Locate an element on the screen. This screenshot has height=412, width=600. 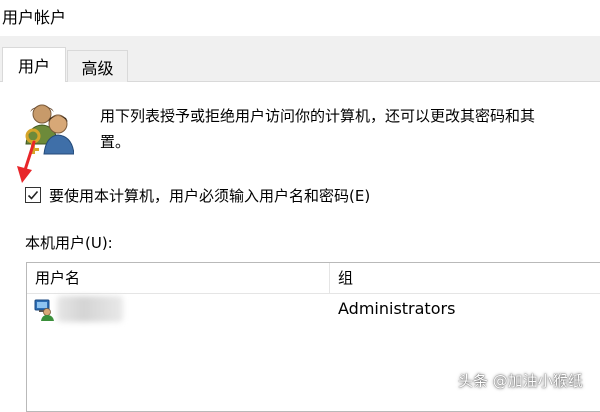
tab-users-label: 用户 is located at coordinates (33, 66).